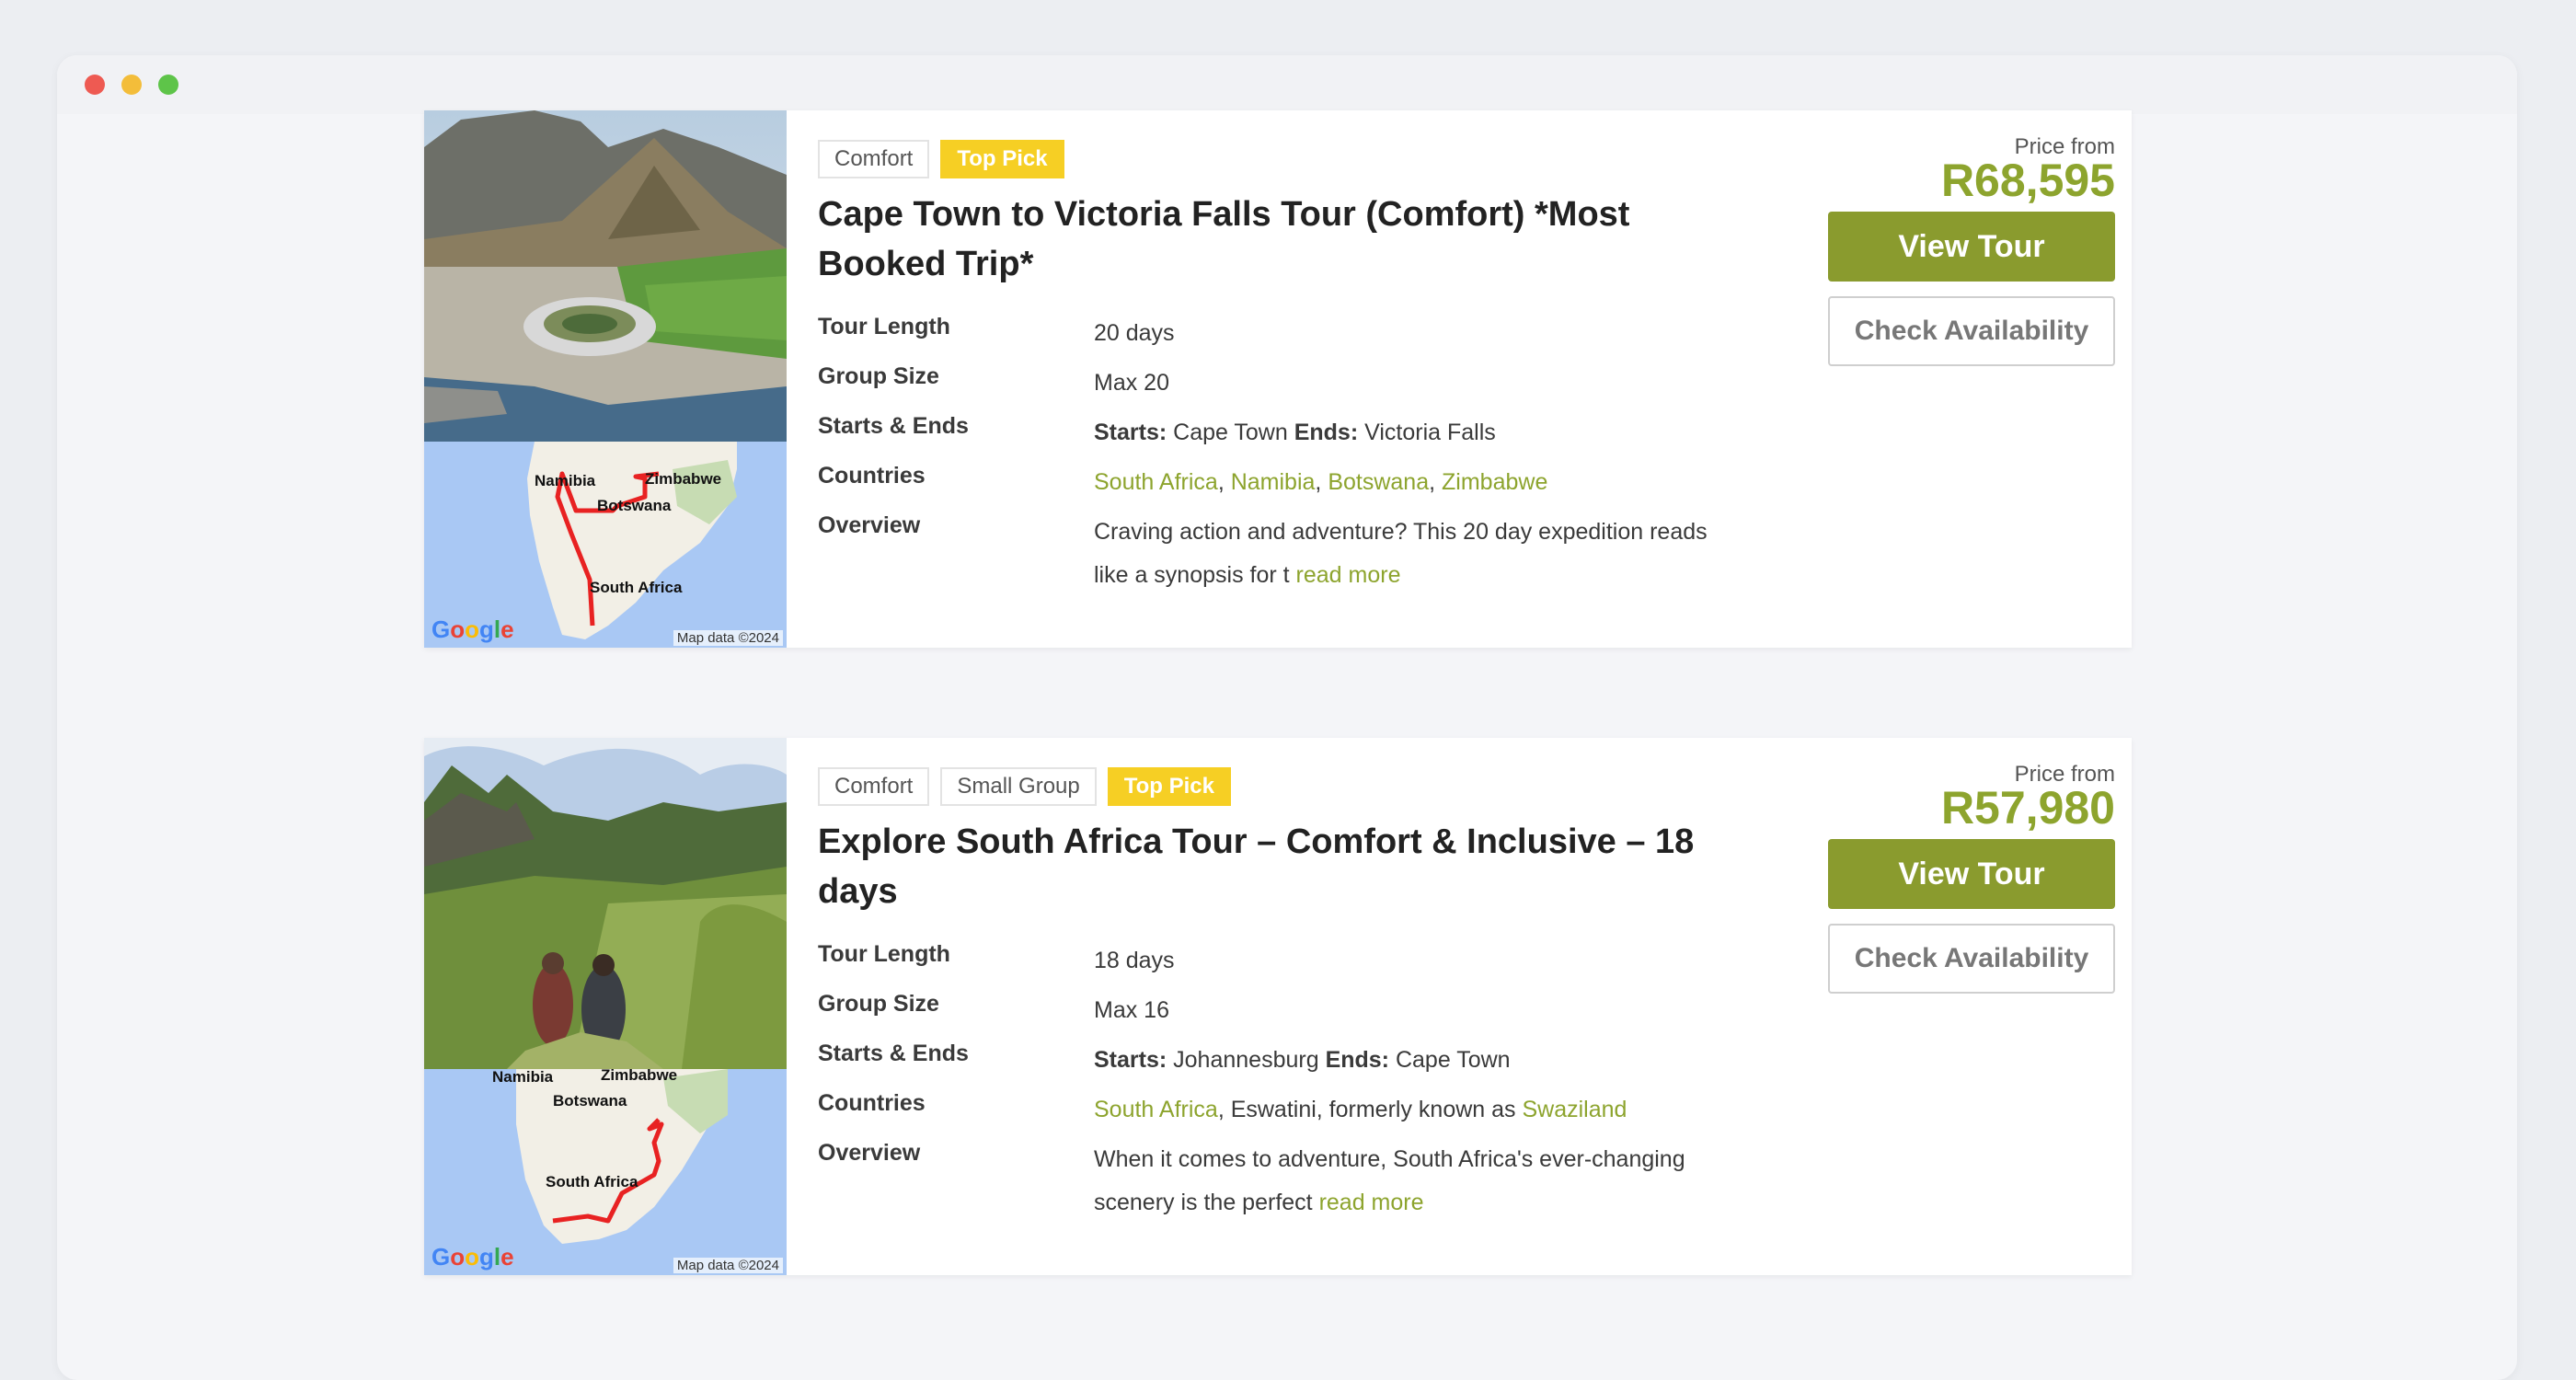 The image size is (2576, 1380). Describe the element at coordinates (95, 85) in the screenshot. I see `close-window-button` at that location.